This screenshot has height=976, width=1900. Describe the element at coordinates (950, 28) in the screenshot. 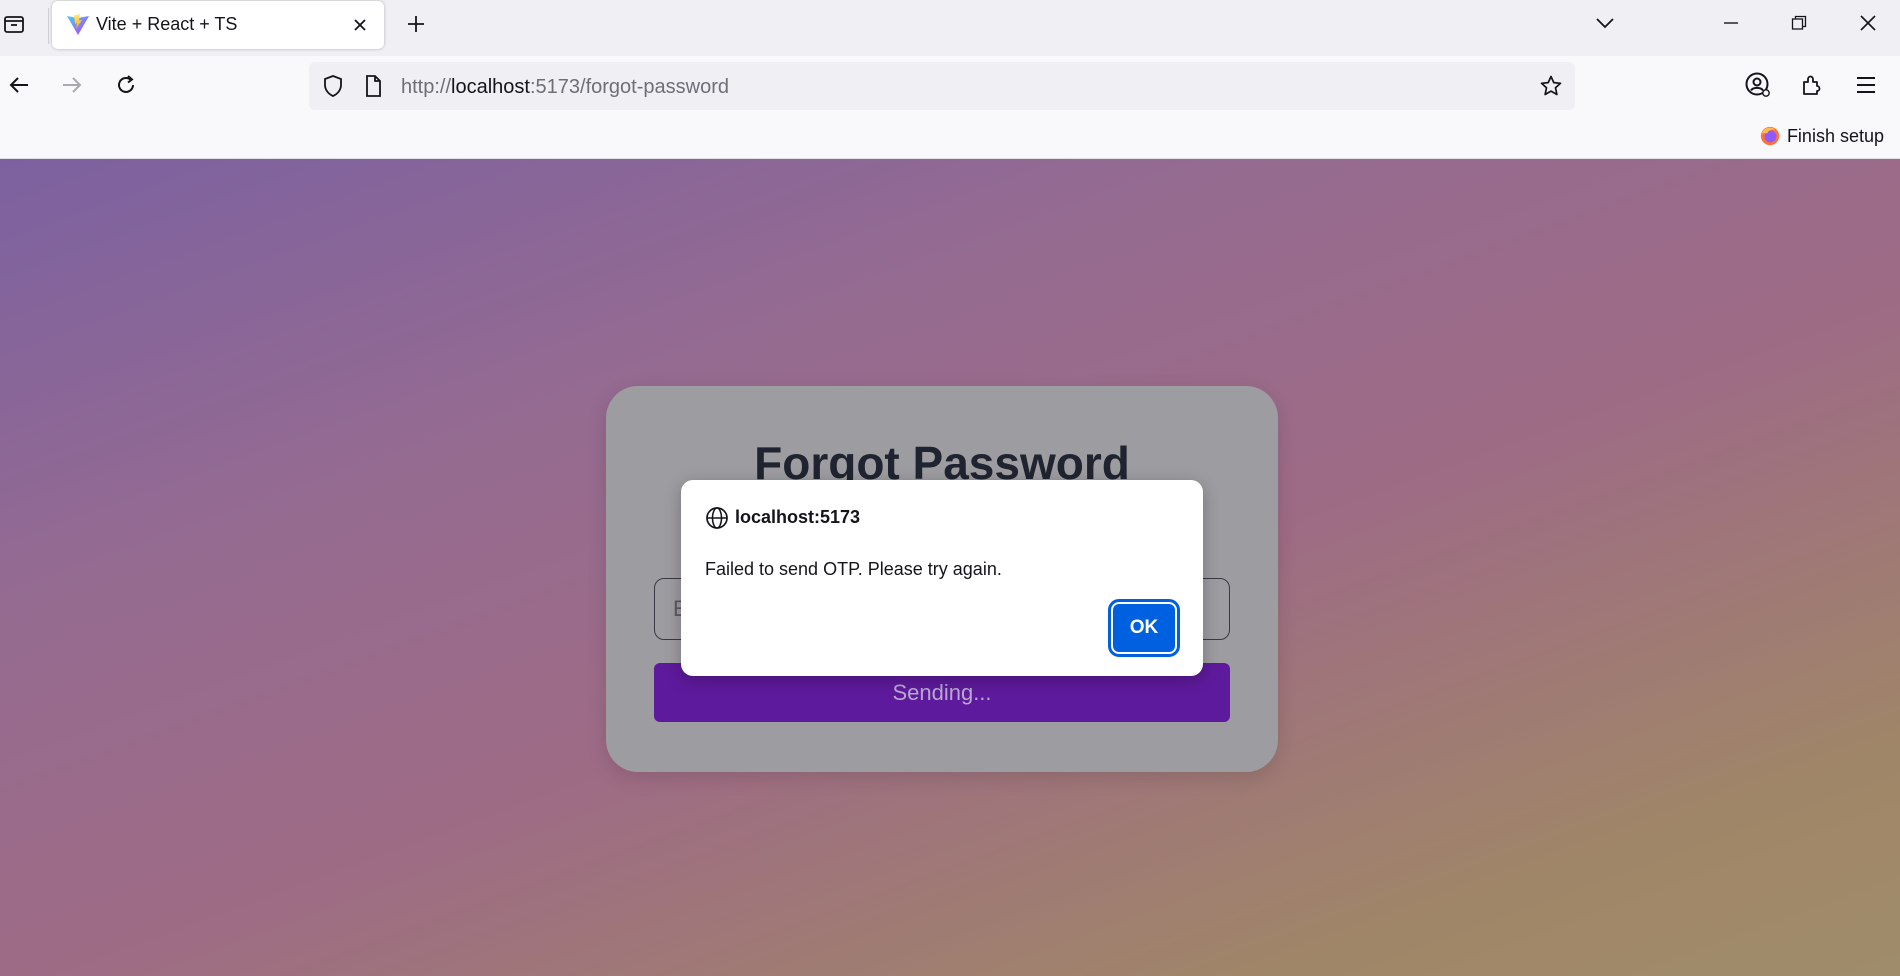

I see `tab-strip: Vite + React + TS` at that location.